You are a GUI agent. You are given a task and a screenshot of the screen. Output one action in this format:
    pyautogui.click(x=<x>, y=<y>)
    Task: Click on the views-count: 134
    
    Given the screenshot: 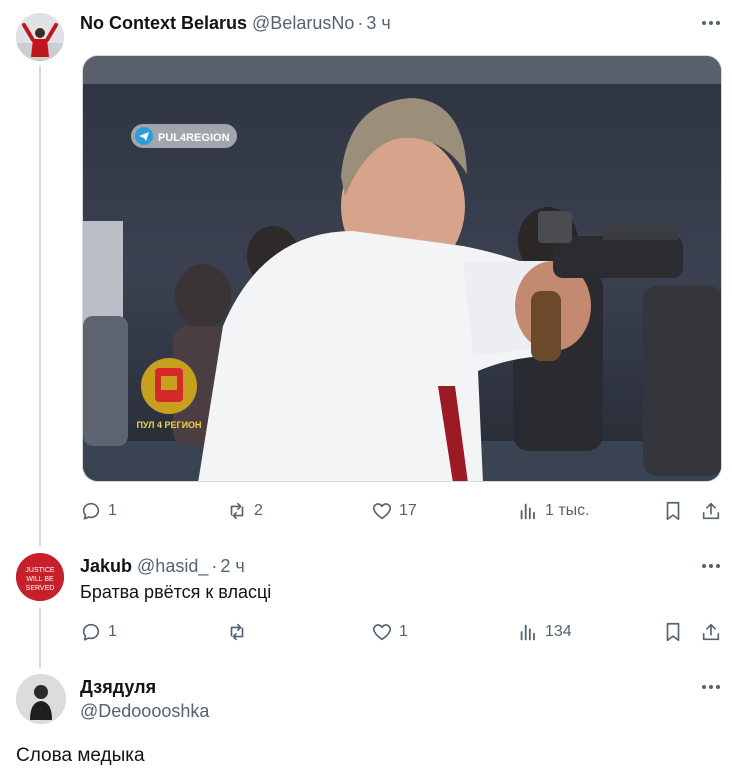 What is the action you would take?
    pyautogui.click(x=558, y=631)
    